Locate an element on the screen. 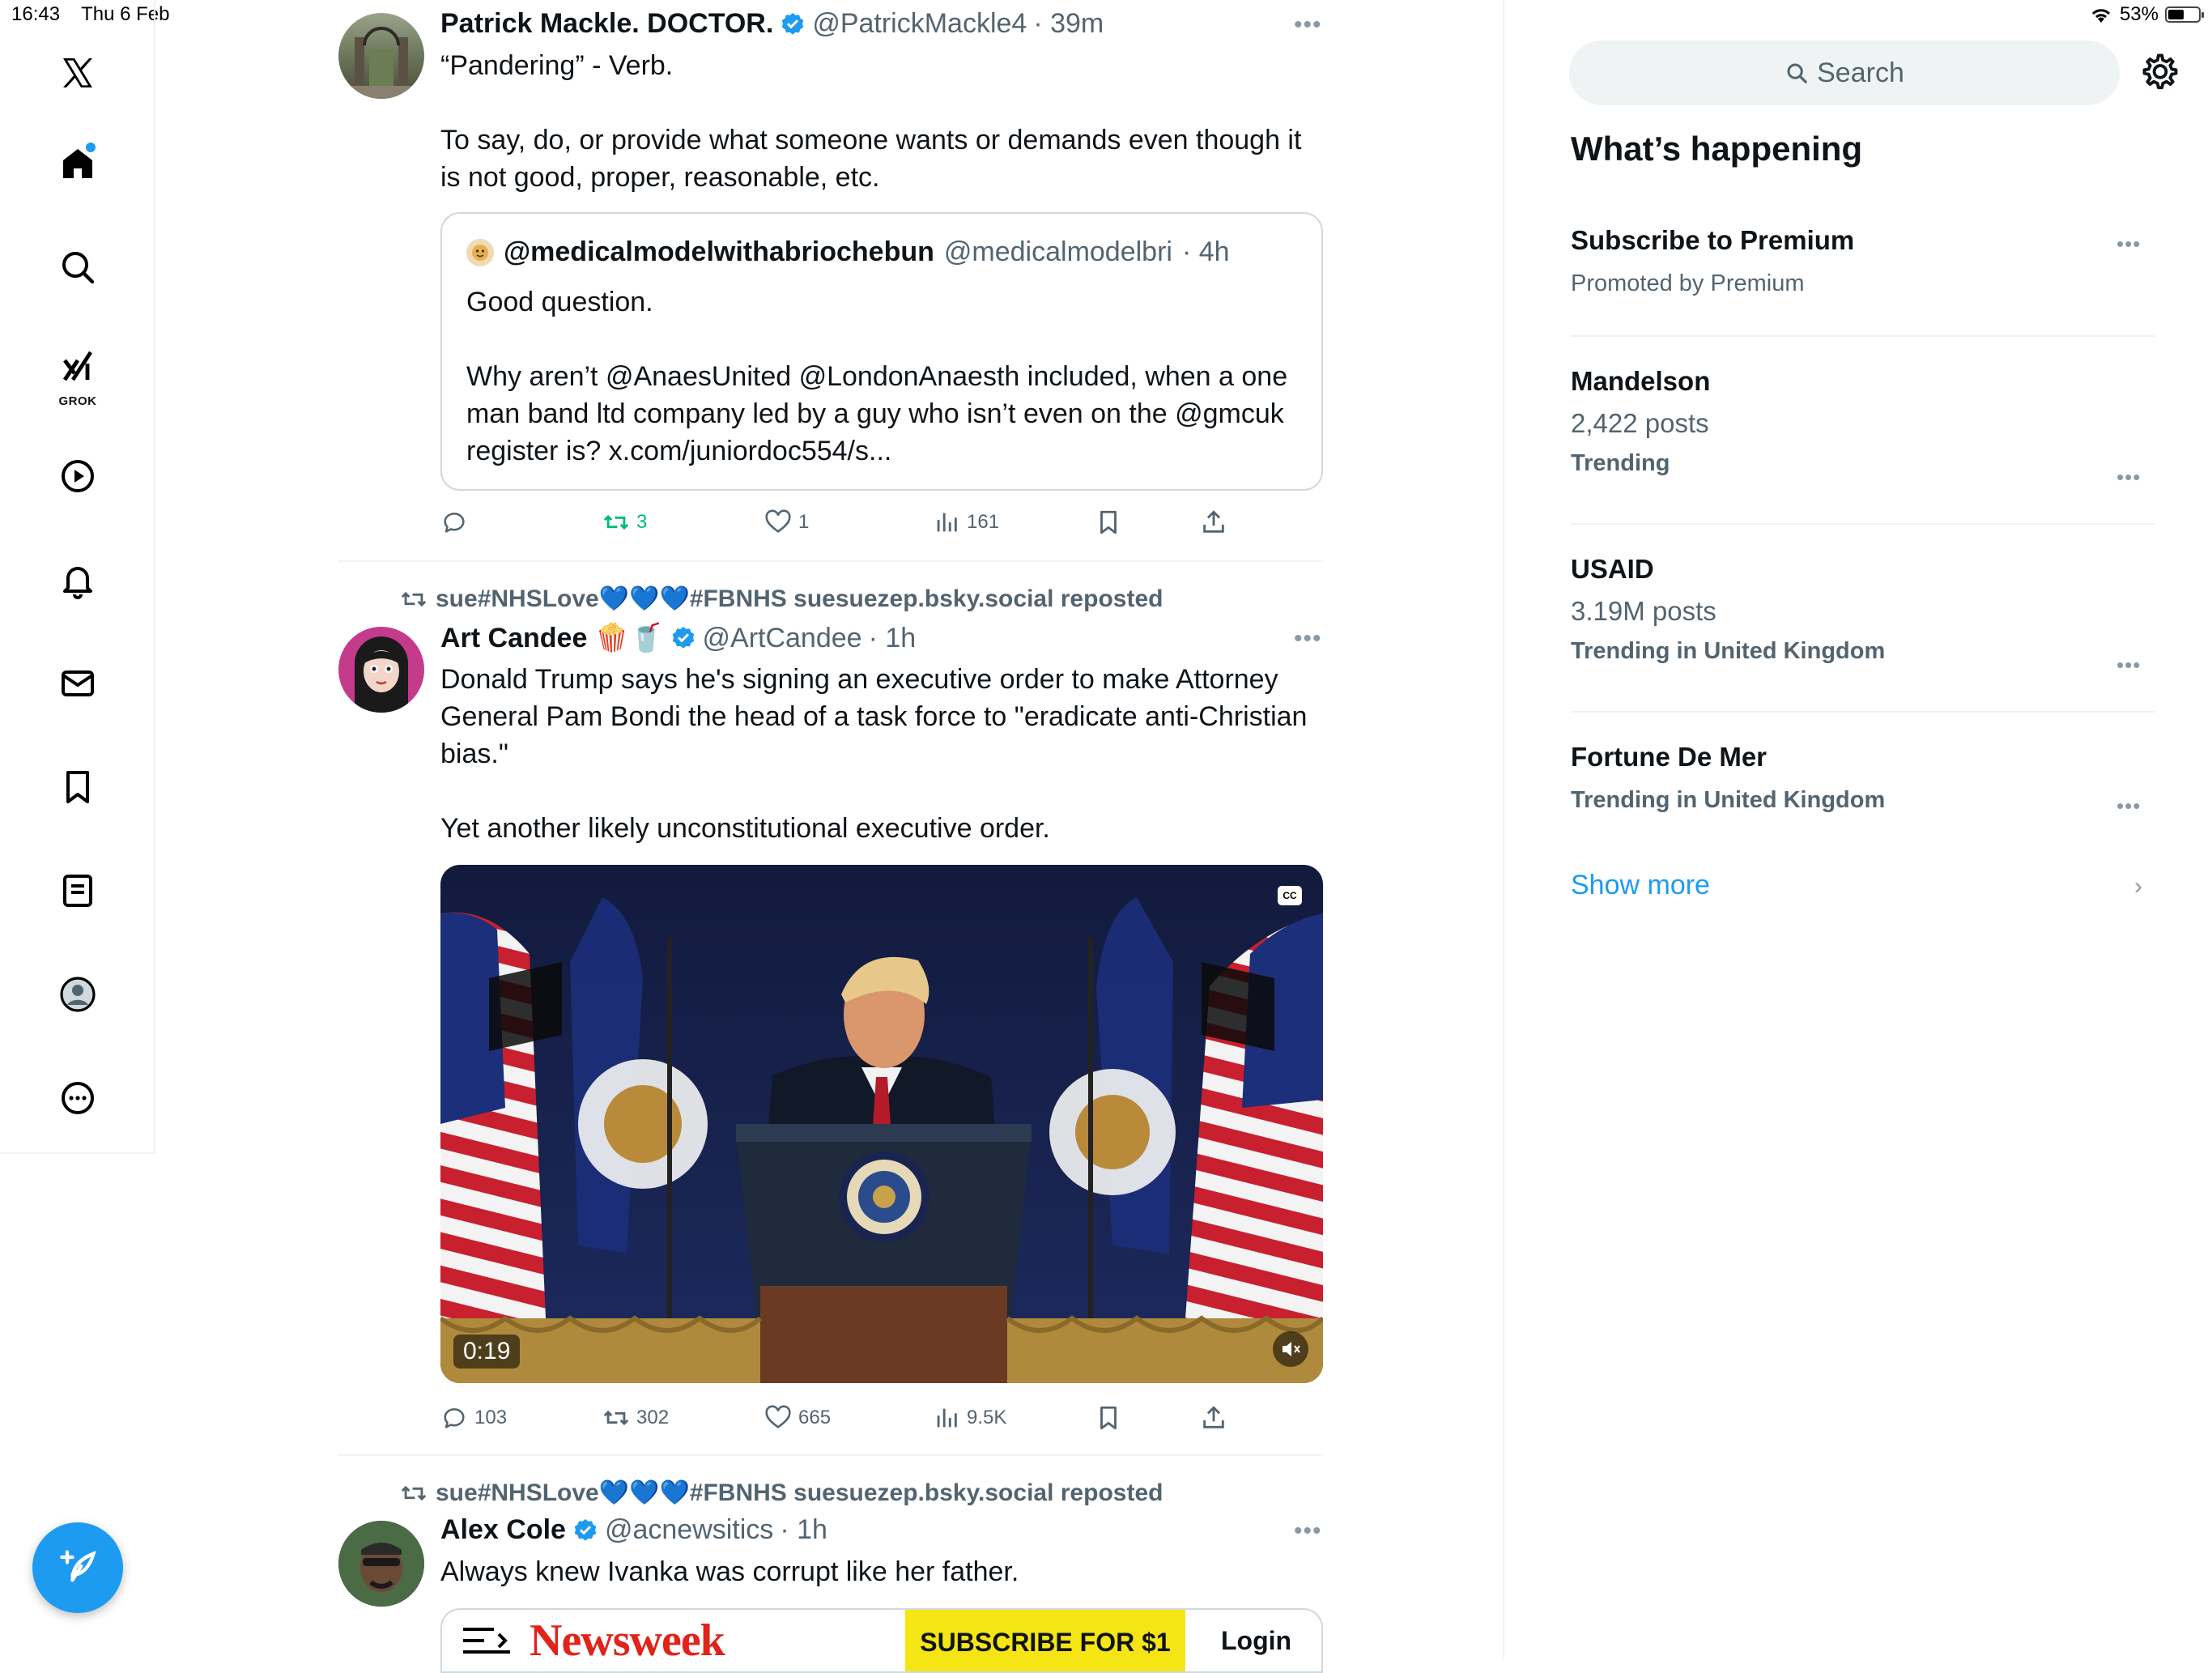 The height and width of the screenshot is (1673, 2212). chevron-right-icon: › is located at coordinates (2138, 886).